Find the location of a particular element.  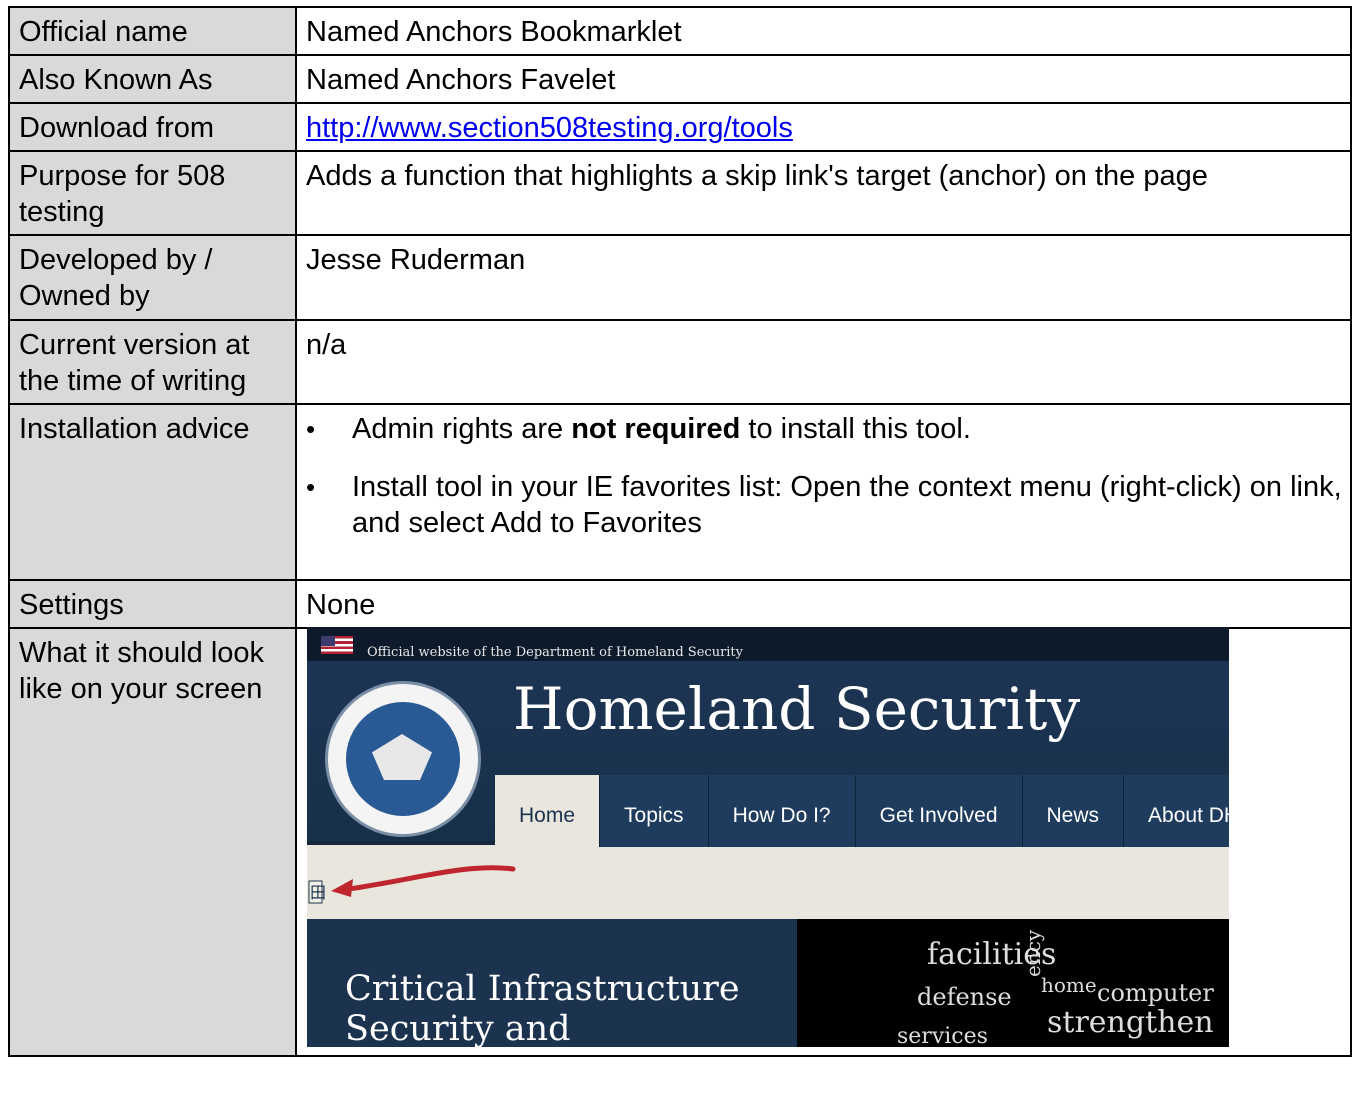

advice-bold-text: not required is located at coordinates (656, 429).